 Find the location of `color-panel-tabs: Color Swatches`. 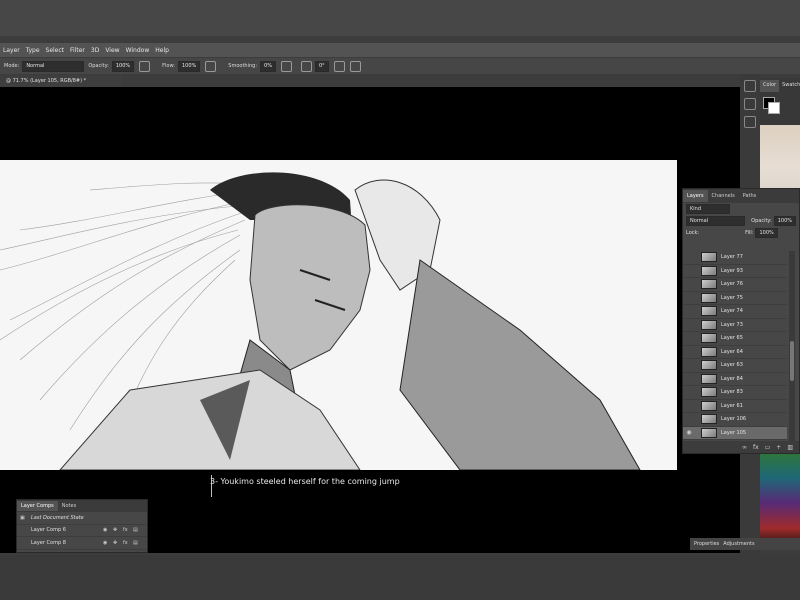

color-panel-tabs: Color Swatches is located at coordinates (780, 86).